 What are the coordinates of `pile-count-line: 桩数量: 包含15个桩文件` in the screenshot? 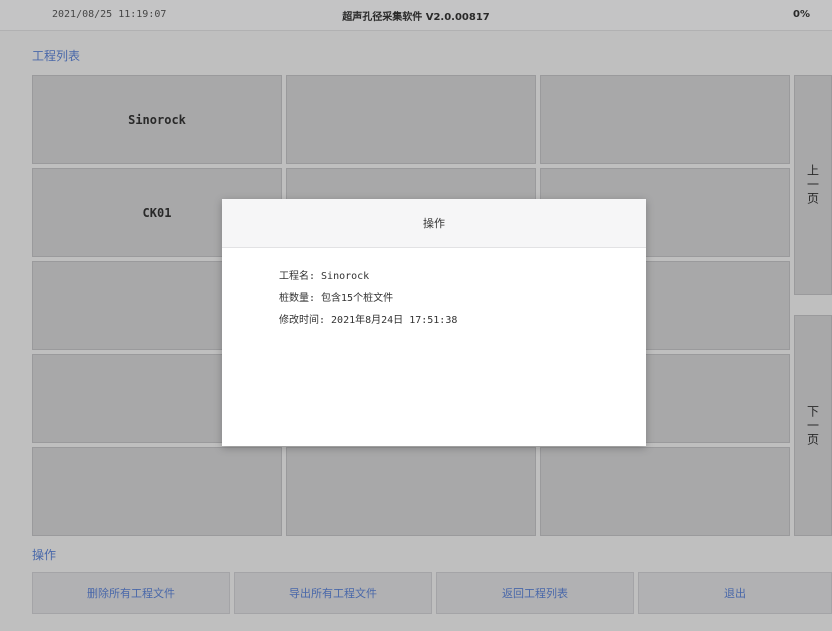 It's located at (336, 298).